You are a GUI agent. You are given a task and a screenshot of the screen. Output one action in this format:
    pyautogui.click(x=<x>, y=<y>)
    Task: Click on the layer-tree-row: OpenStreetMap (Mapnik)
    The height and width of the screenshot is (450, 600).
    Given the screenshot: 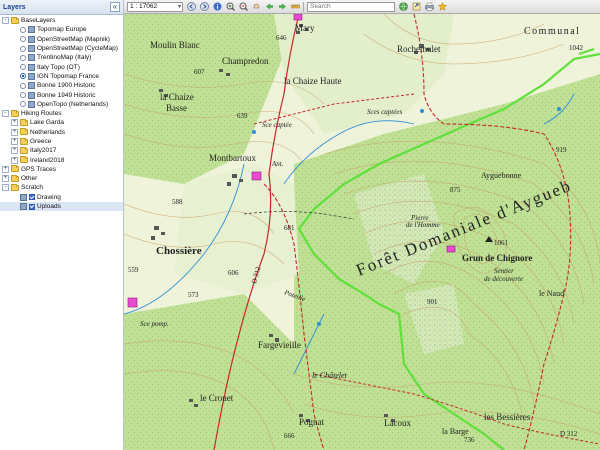 What is the action you would take?
    pyautogui.click(x=61, y=39)
    